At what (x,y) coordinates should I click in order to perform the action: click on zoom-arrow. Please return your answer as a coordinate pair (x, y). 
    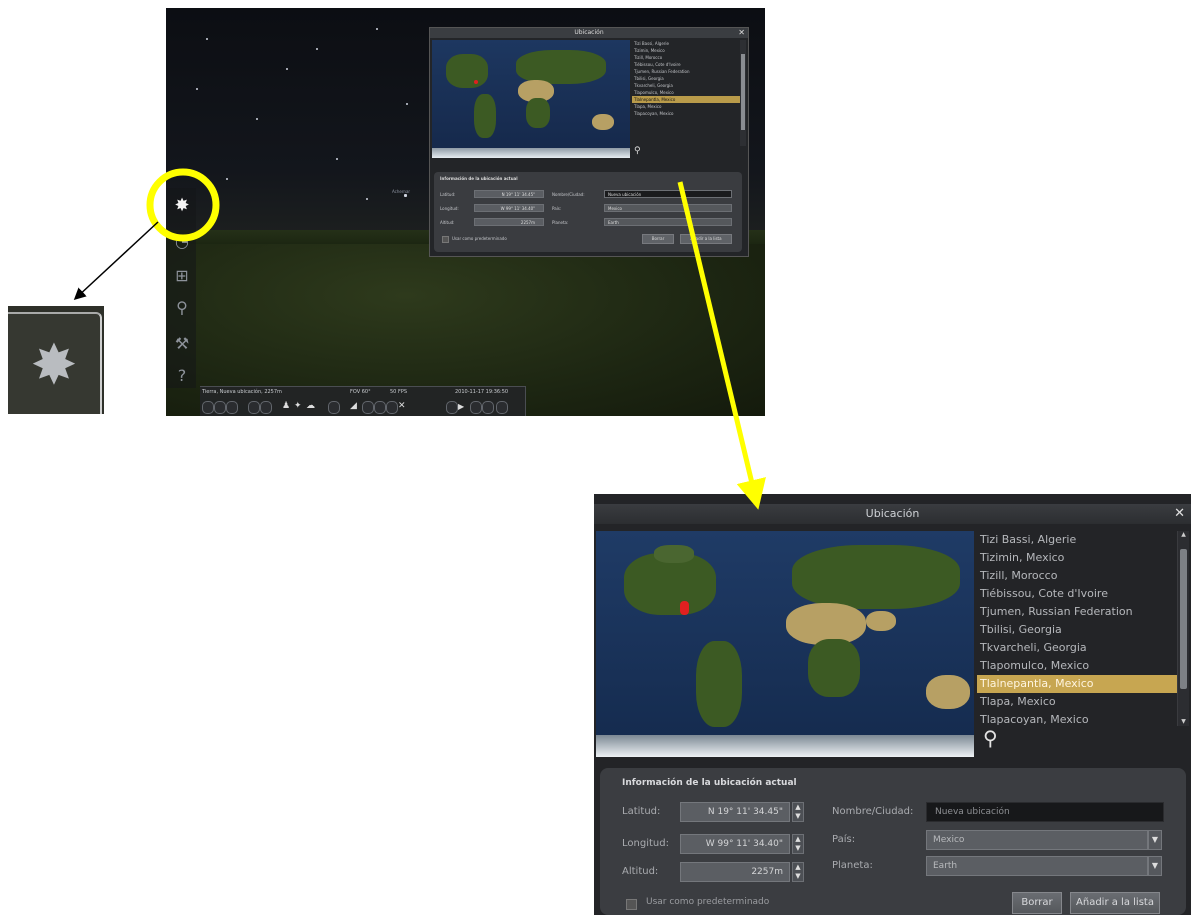
    Looking at the image, I should click on (116, 261).